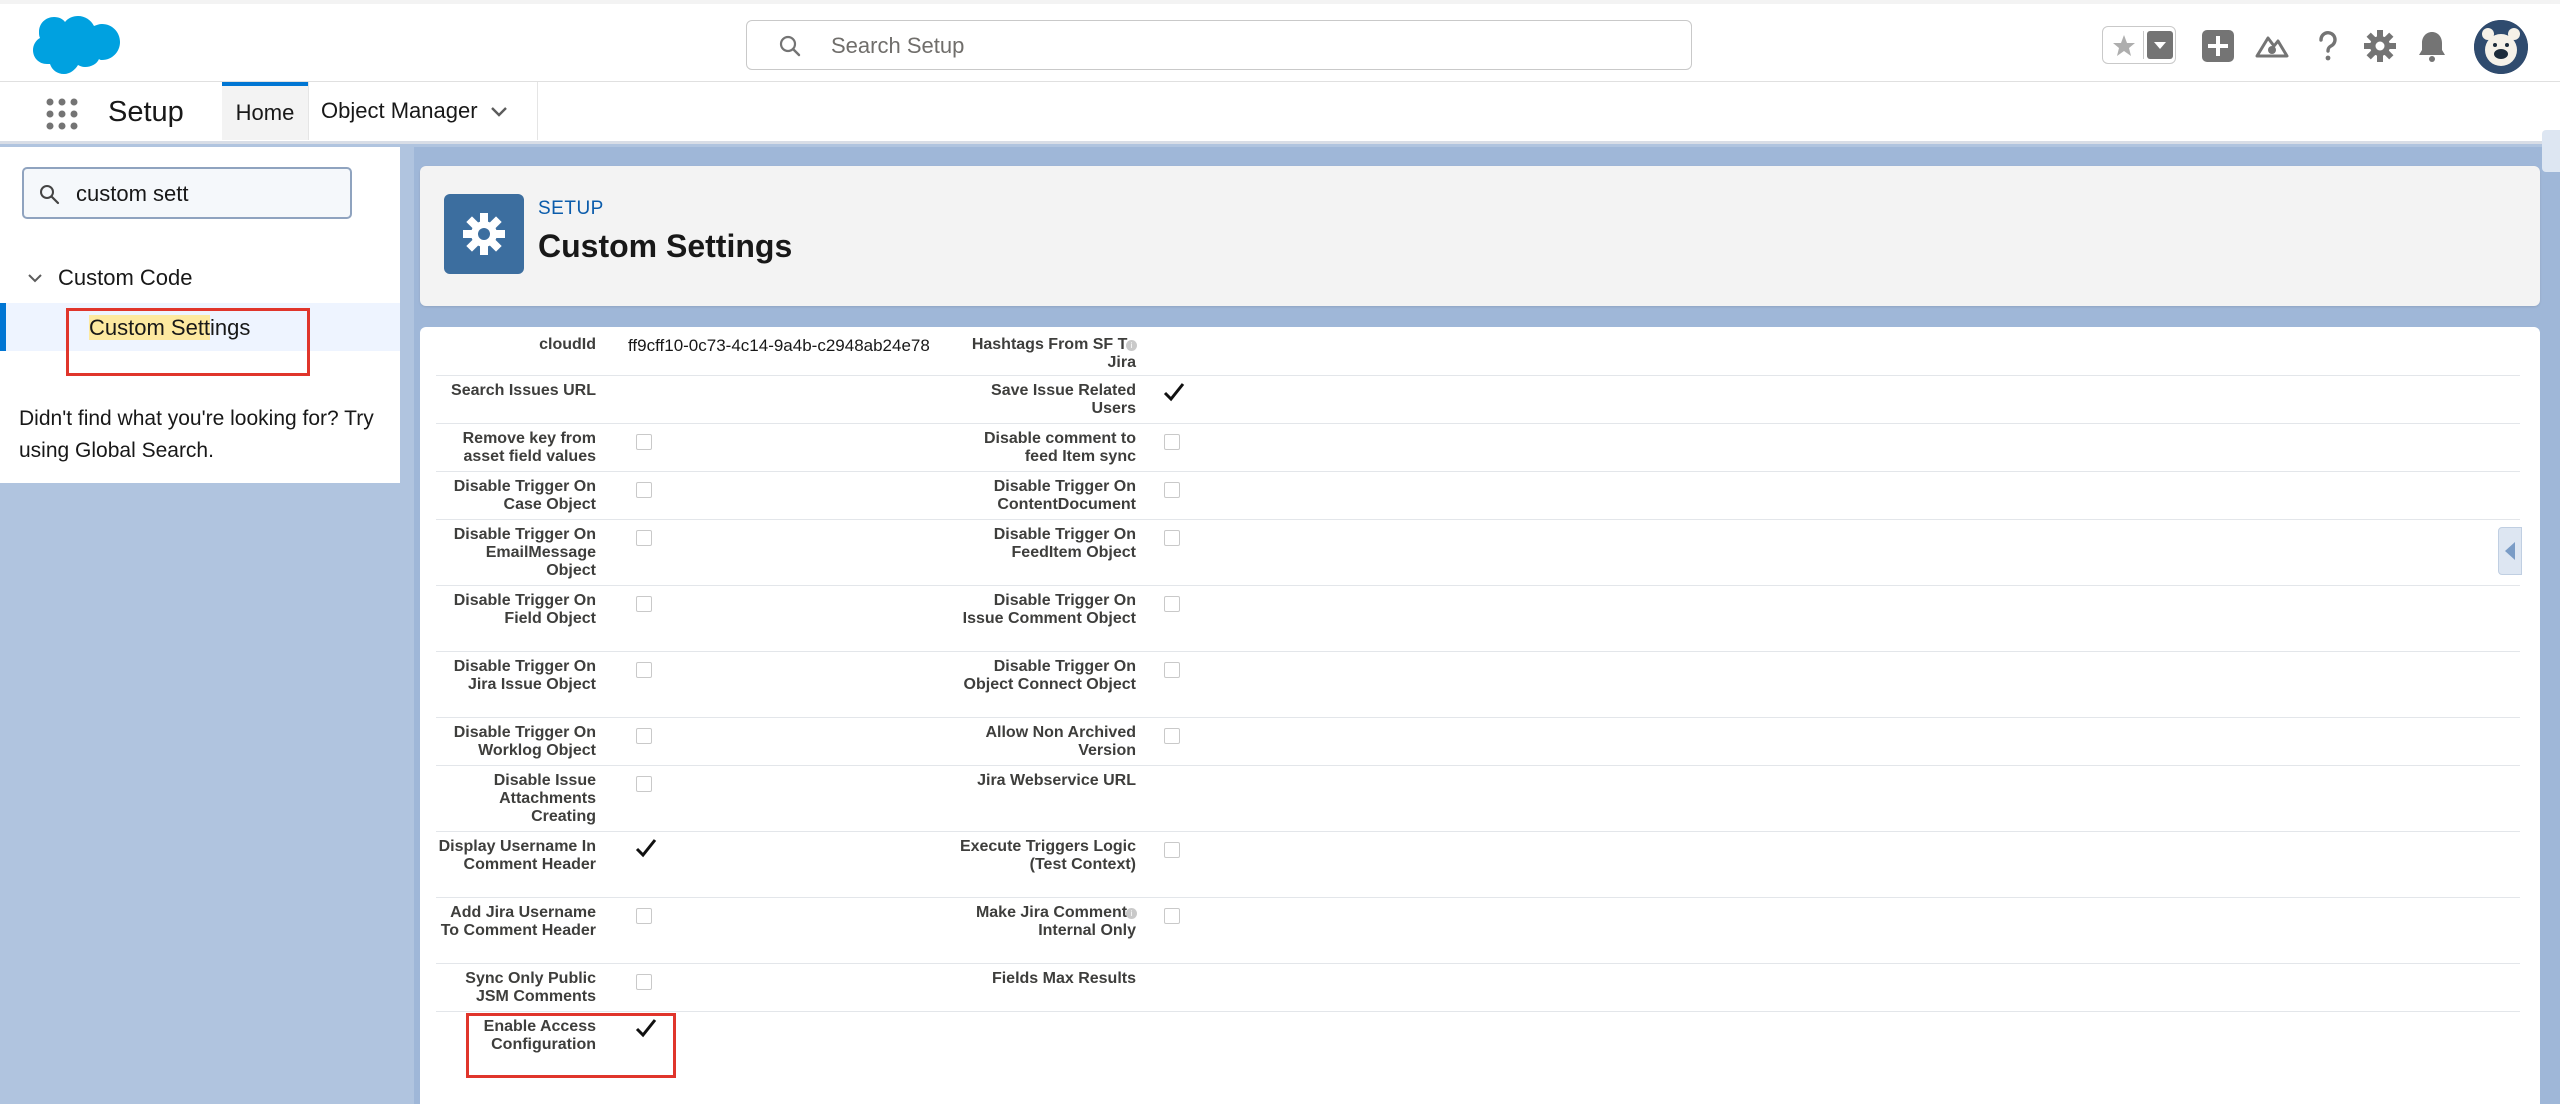 The width and height of the screenshot is (2560, 1104). I want to click on favorites-dropdown-icon, so click(2160, 45).